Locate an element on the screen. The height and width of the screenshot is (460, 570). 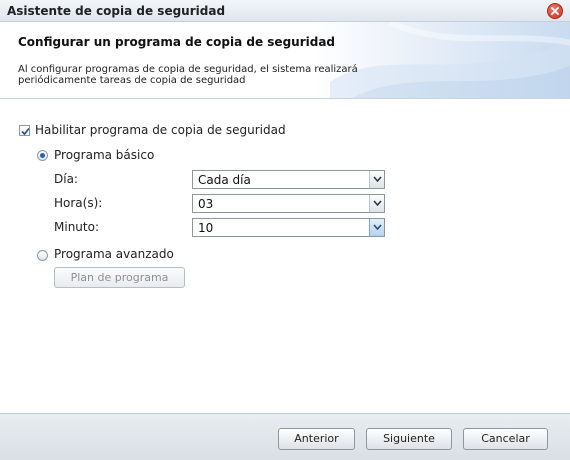
close-button is located at coordinates (555, 11).